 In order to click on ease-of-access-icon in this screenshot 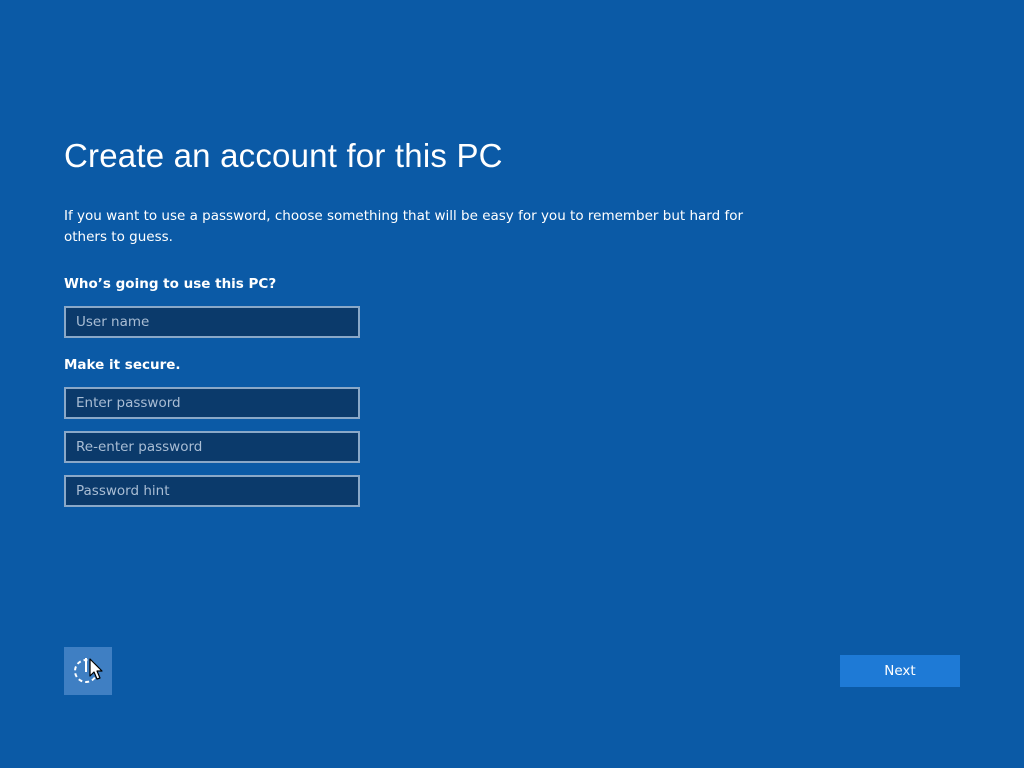, I will do `click(86, 670)`.